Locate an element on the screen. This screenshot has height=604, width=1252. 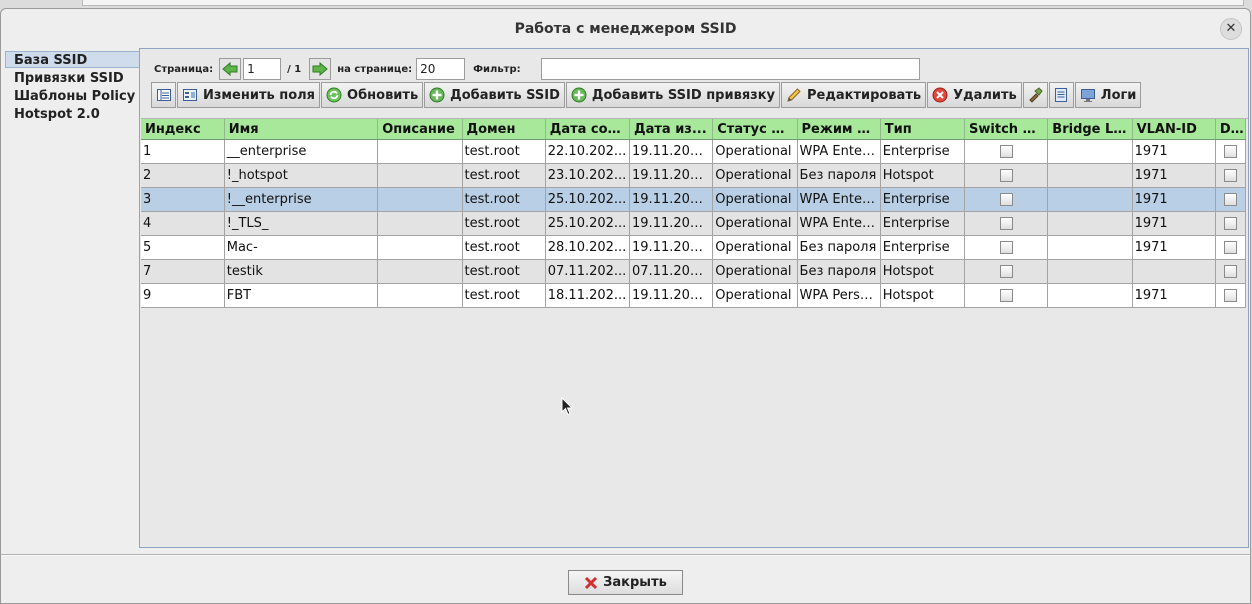
table-cell-name: __enterprise is located at coordinates (301, 151).